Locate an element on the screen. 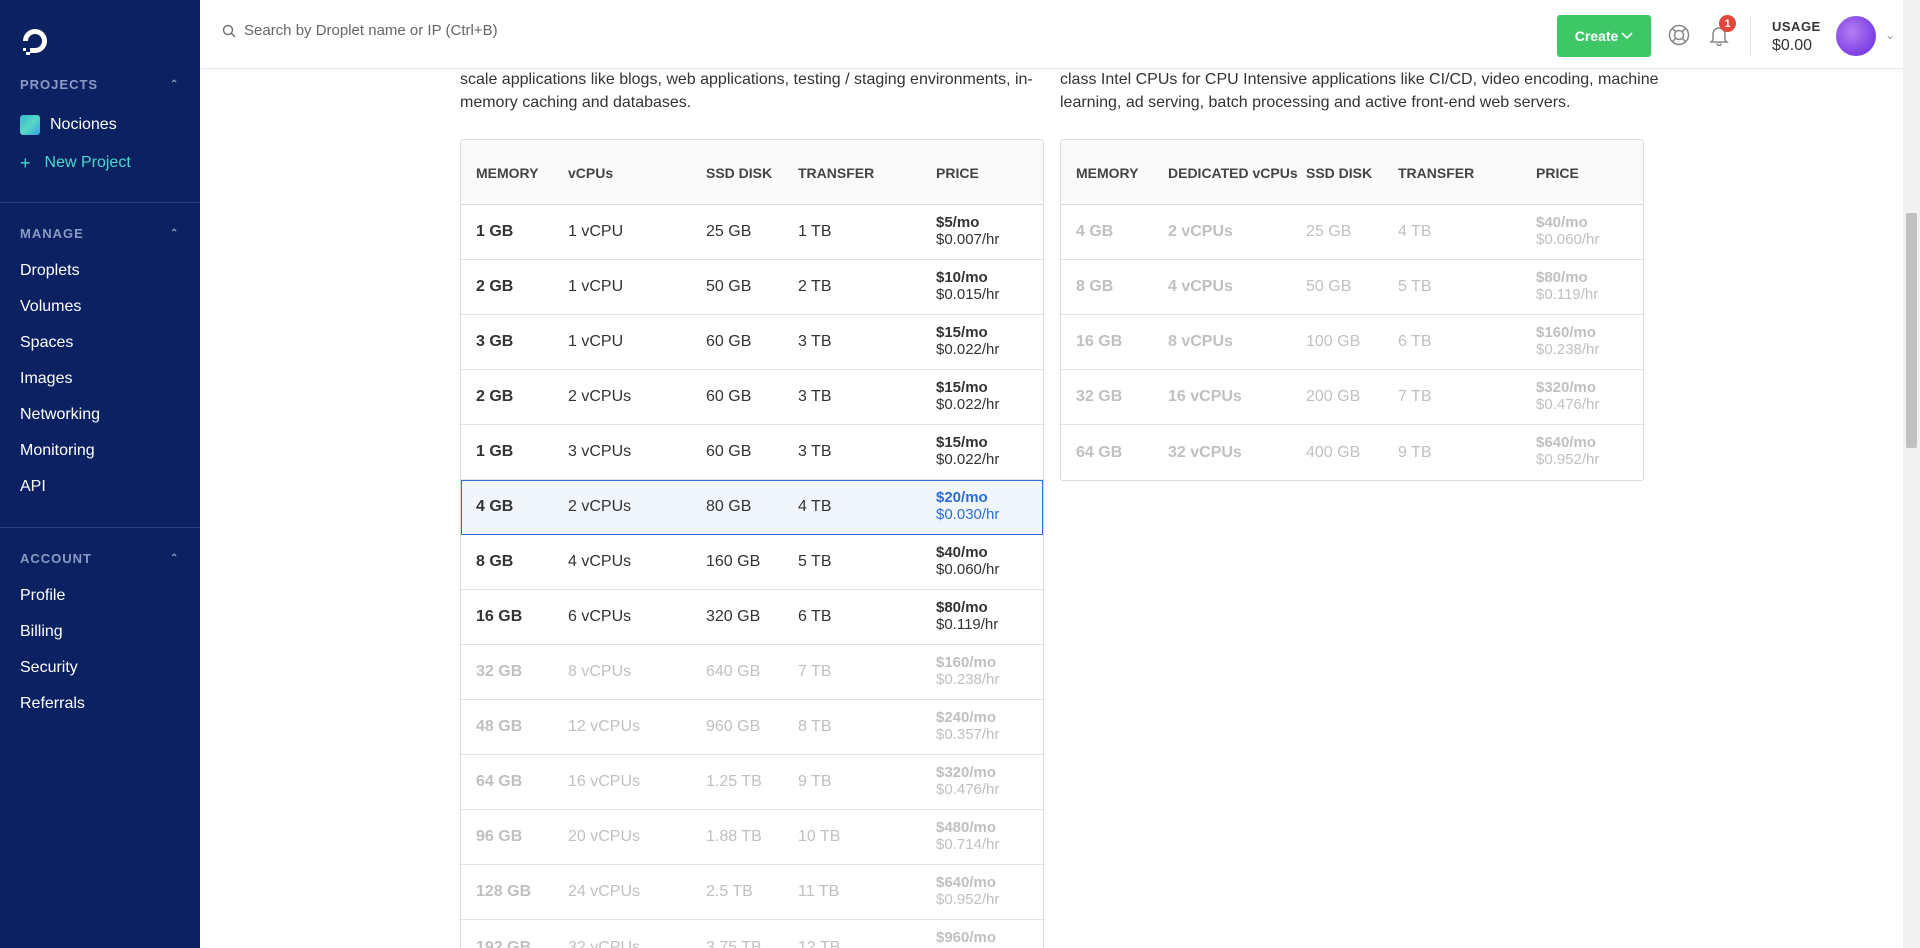 The image size is (1920, 948). digitalocean-logo-icon is located at coordinates (35, 41).